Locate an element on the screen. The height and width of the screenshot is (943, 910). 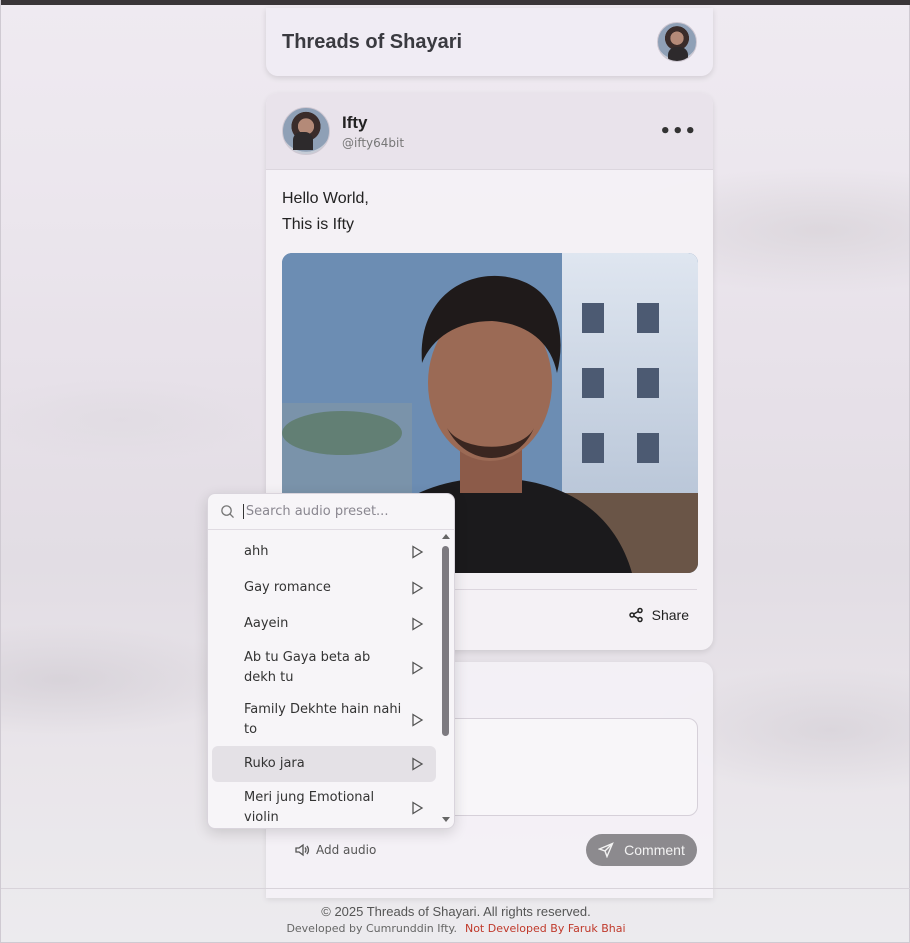
user-avatar is located at coordinates (677, 42).